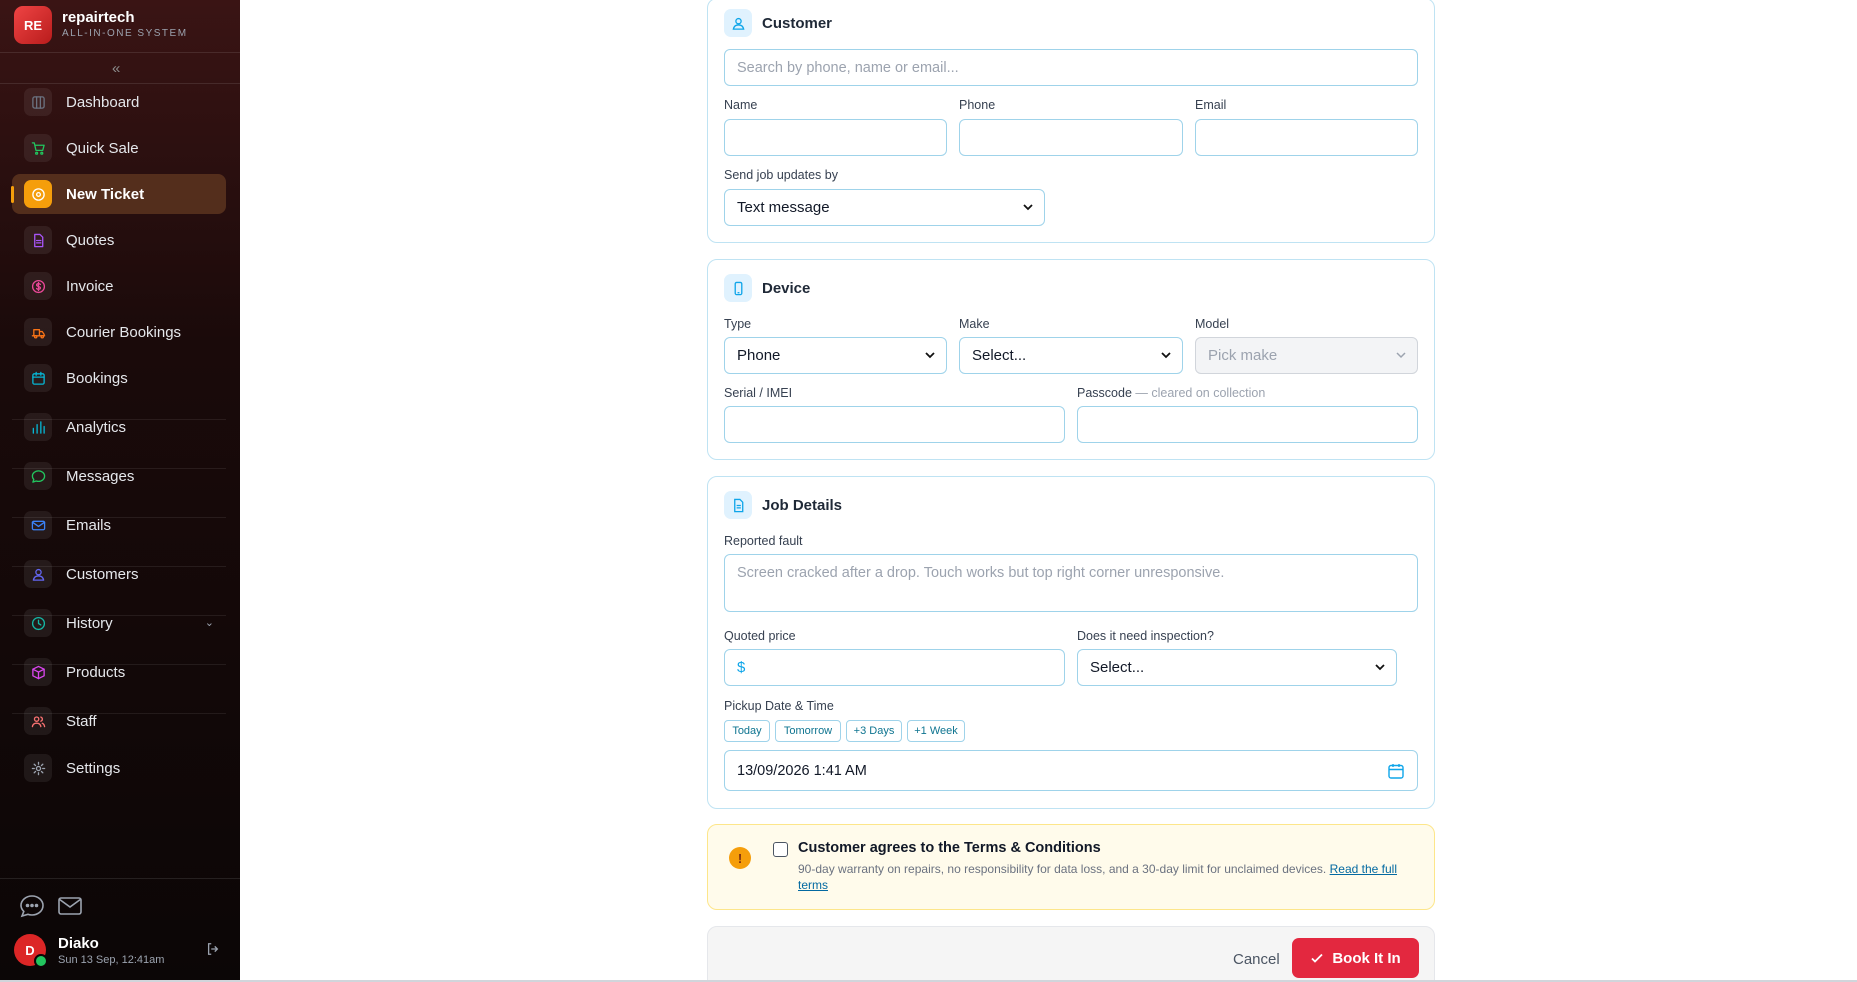  I want to click on collapse-sidebar-icon: «, so click(116, 68).